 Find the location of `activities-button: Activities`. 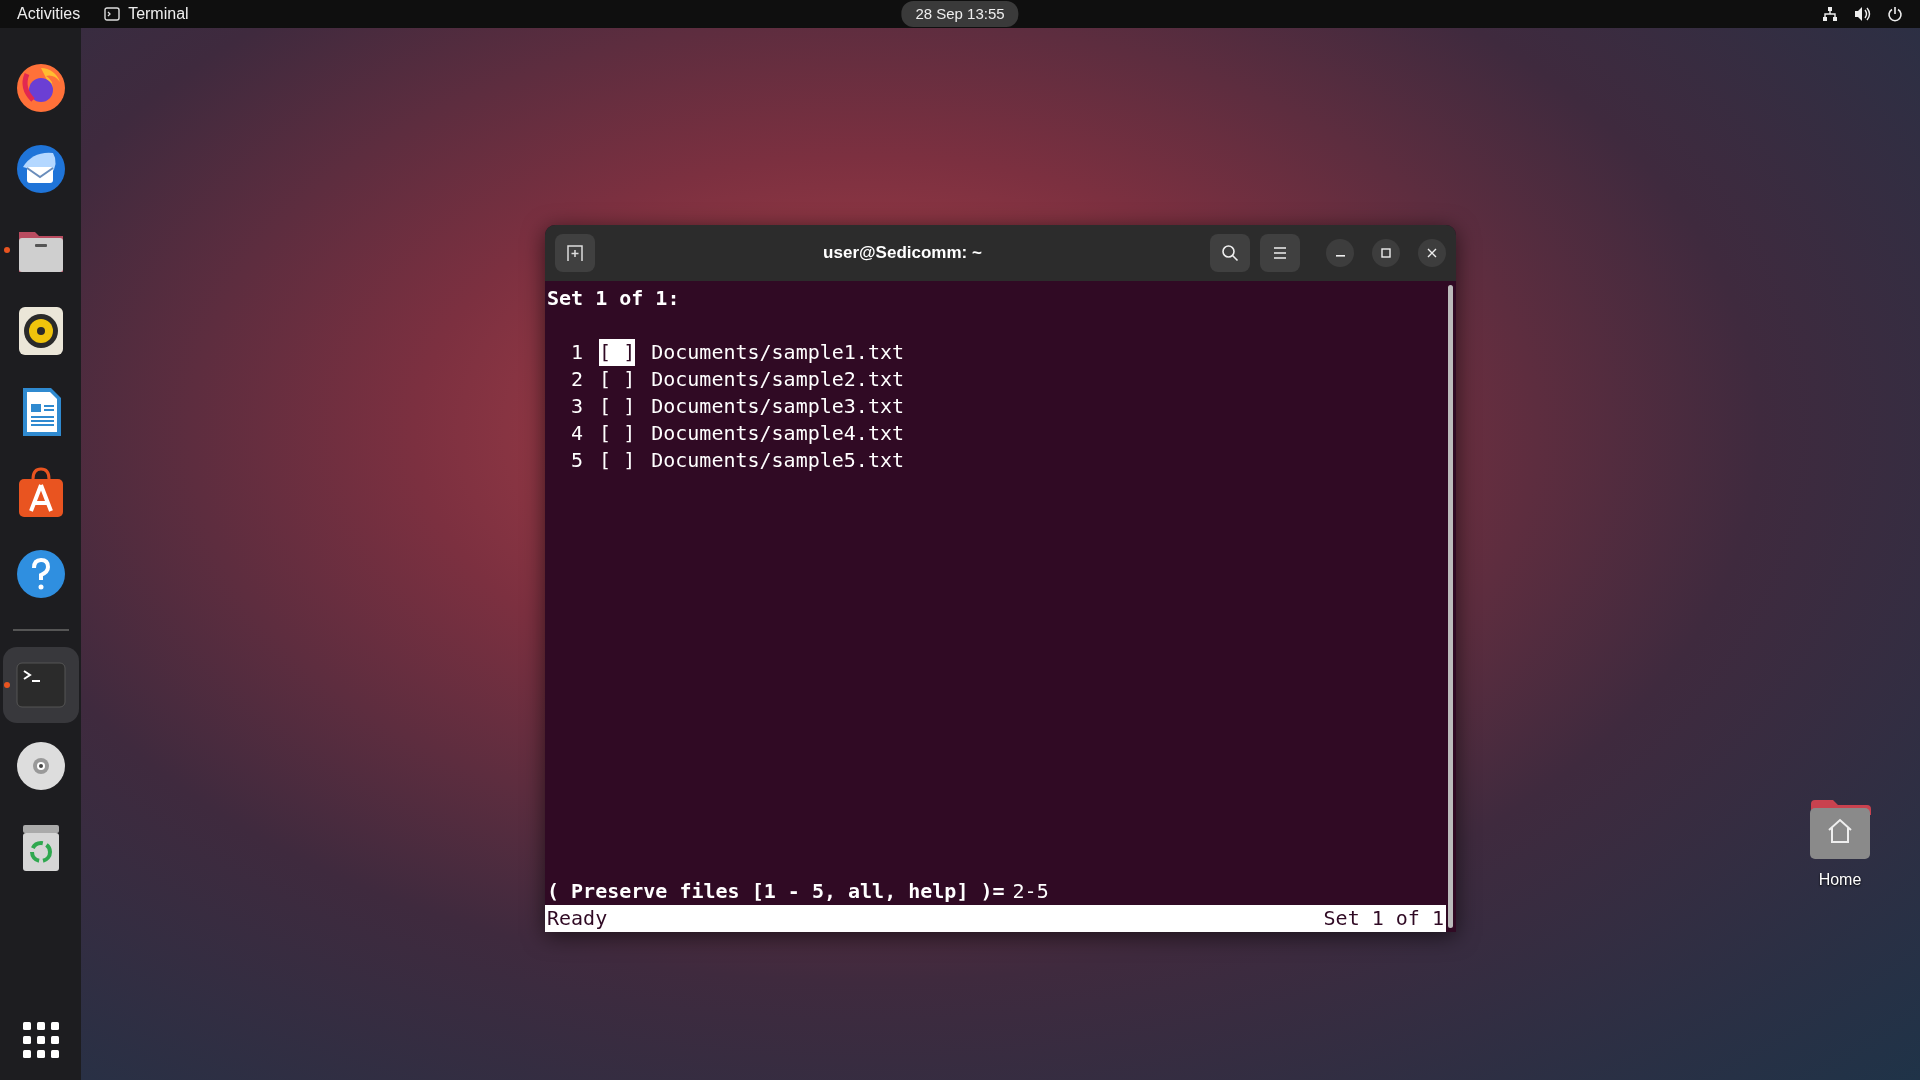

activities-button: Activities is located at coordinates (49, 14).